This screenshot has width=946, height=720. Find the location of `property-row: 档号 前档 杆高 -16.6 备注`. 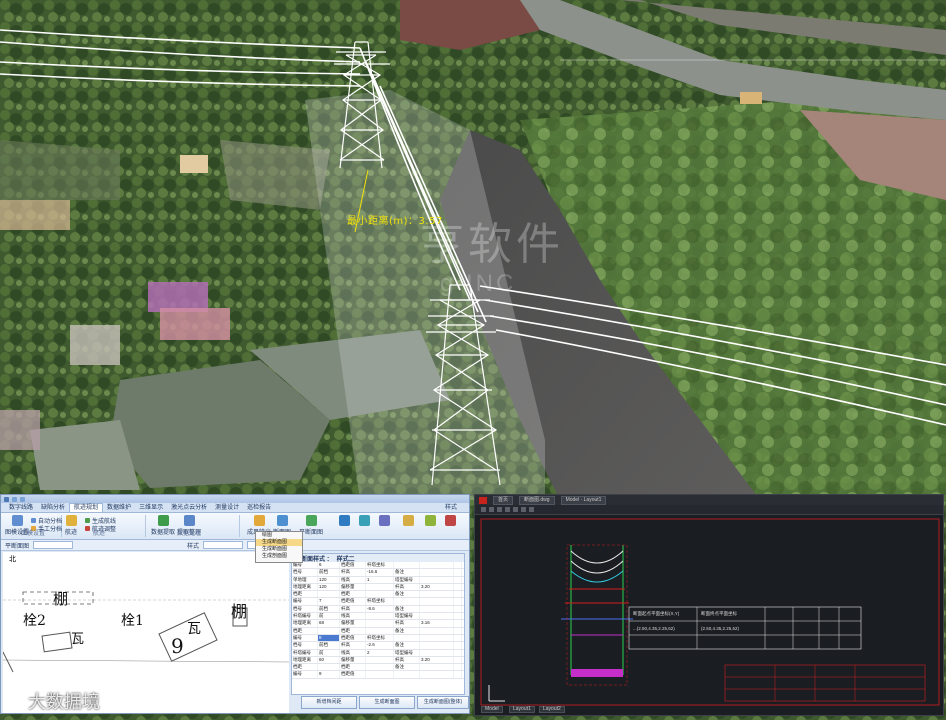

property-row: 档号 前档 杆高 -16.6 备注 is located at coordinates (378, 573).